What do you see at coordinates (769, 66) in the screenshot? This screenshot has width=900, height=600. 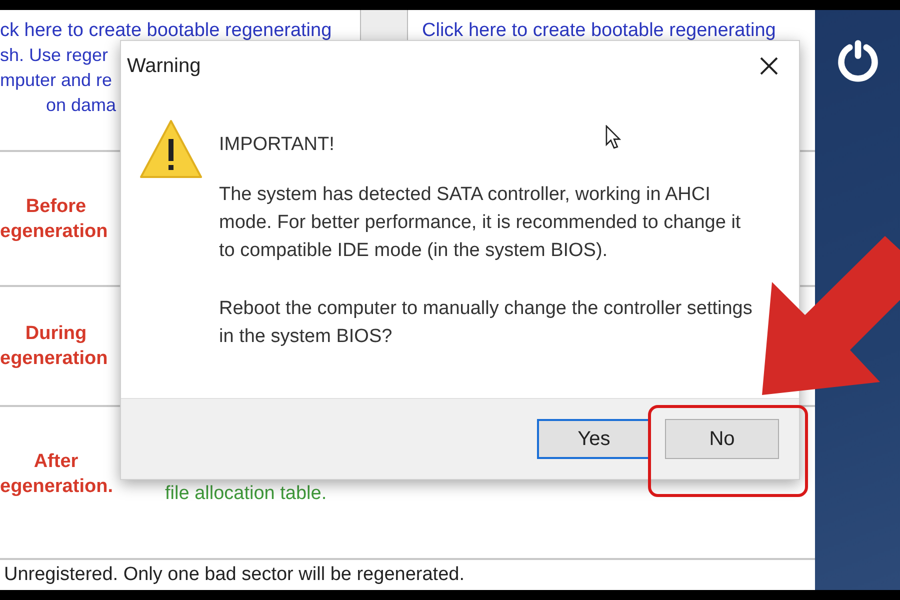 I see `close-icon` at bounding box center [769, 66].